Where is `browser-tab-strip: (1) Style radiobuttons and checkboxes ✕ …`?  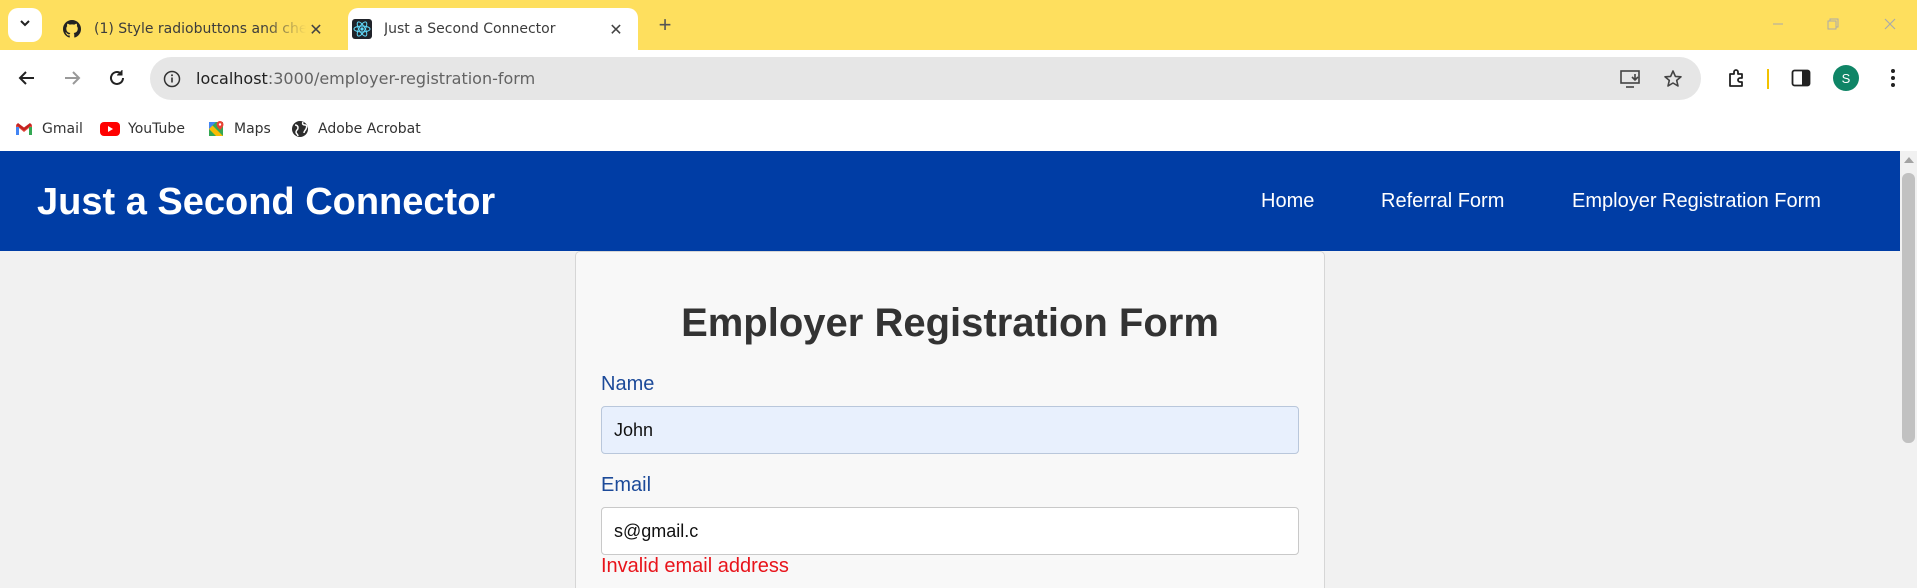
browser-tab-strip: (1) Style radiobuttons and checkboxes ✕ … is located at coordinates (958, 25).